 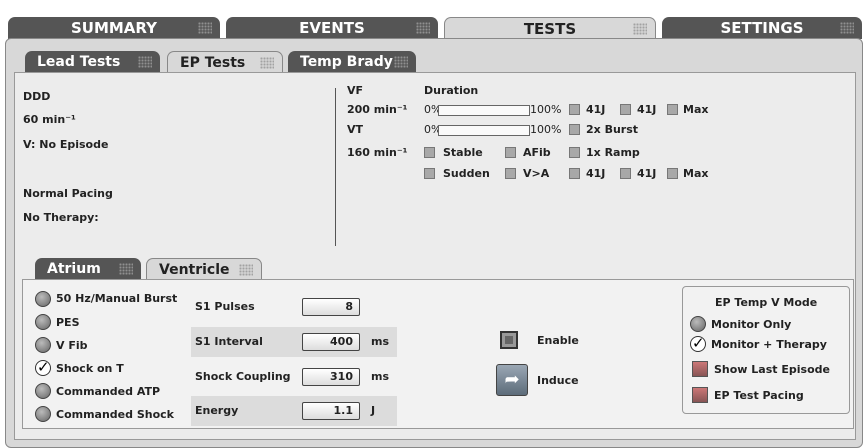 I want to click on s1-pulses-row: S1 Pulses 8, so click(x=294, y=307).